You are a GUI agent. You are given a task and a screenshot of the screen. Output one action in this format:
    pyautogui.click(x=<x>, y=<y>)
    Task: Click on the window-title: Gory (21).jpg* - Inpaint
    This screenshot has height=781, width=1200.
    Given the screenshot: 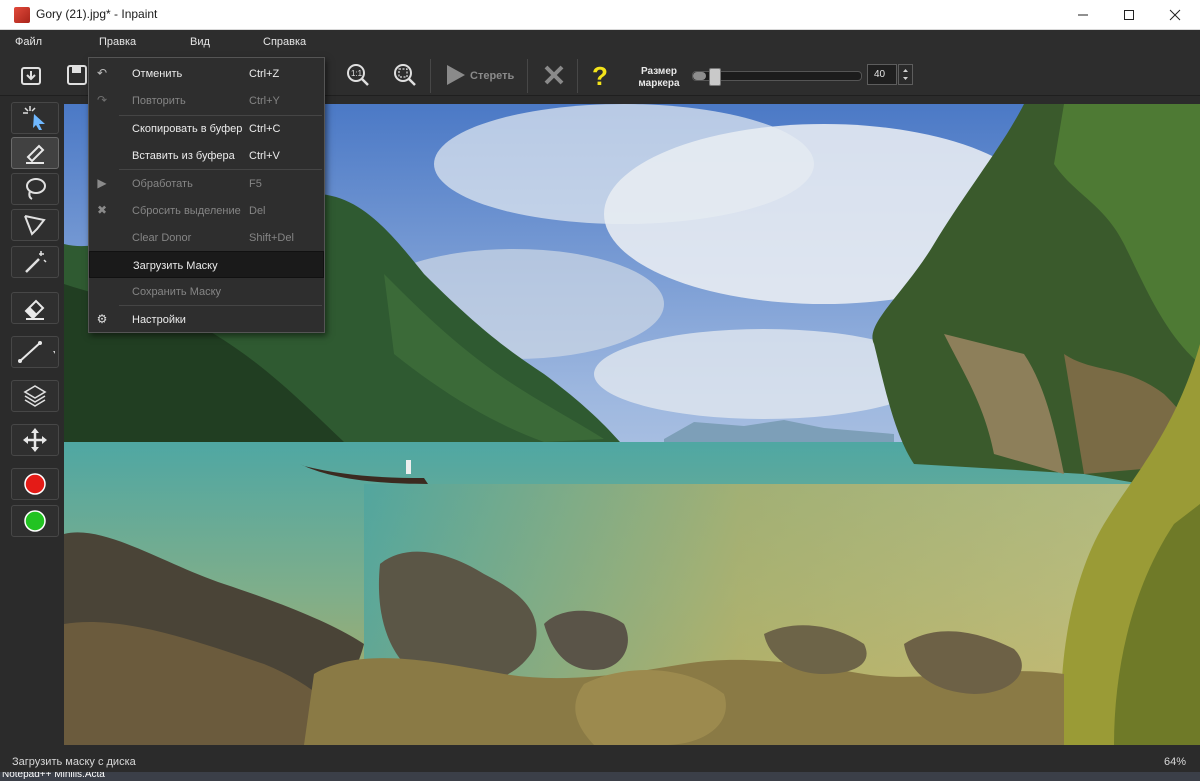 What is the action you would take?
    pyautogui.click(x=97, y=14)
    